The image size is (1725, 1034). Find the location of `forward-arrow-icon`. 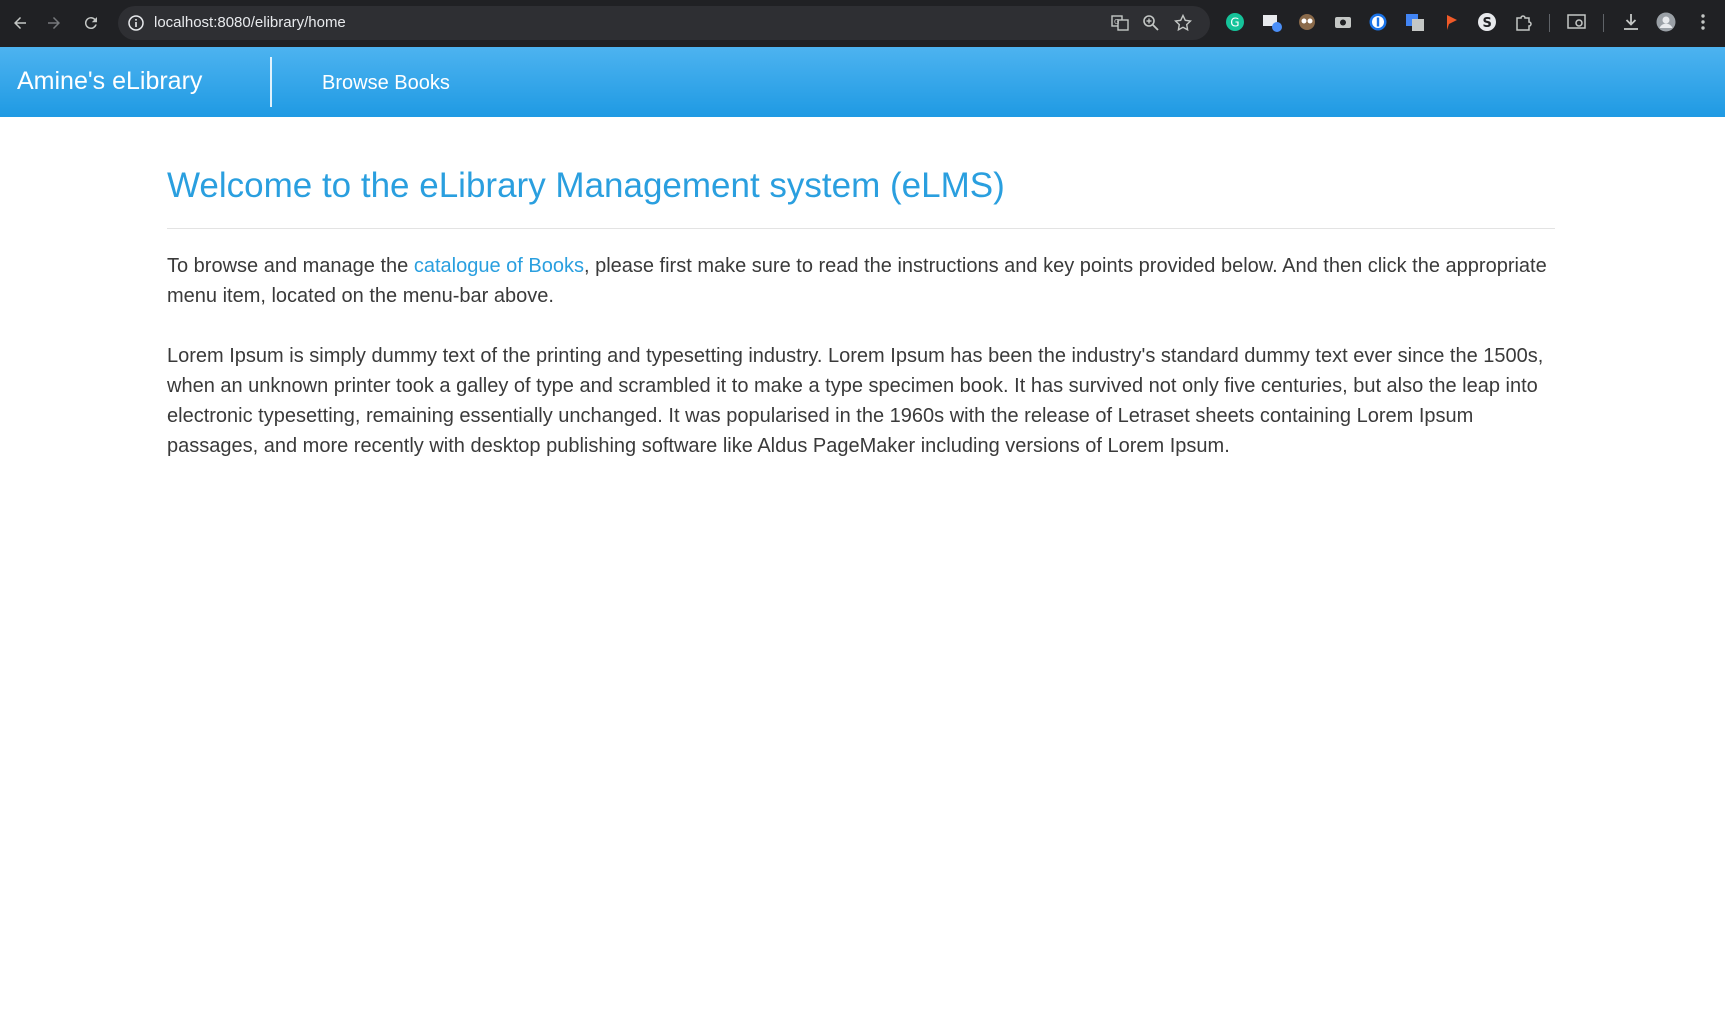

forward-arrow-icon is located at coordinates (54, 23).